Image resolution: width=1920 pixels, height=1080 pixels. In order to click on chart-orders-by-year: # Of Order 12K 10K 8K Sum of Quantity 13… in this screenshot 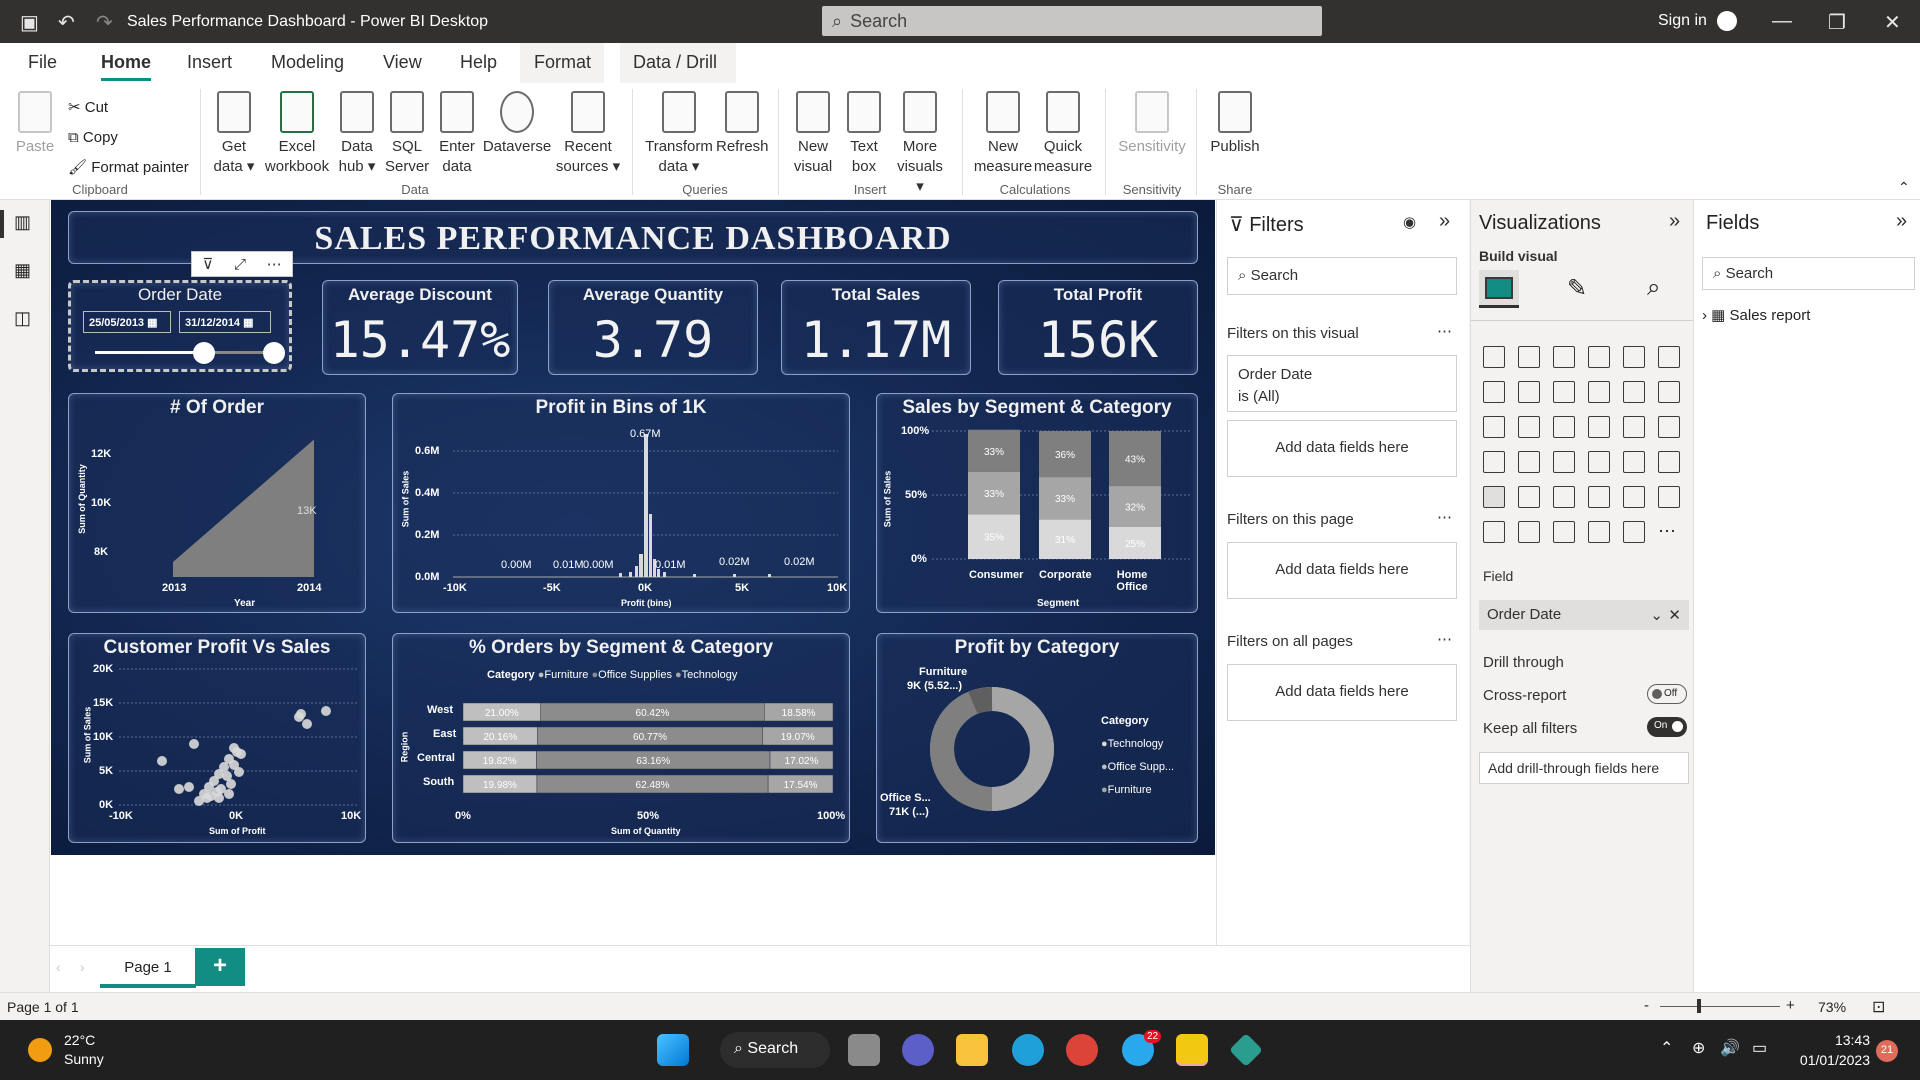, I will do `click(217, 503)`.